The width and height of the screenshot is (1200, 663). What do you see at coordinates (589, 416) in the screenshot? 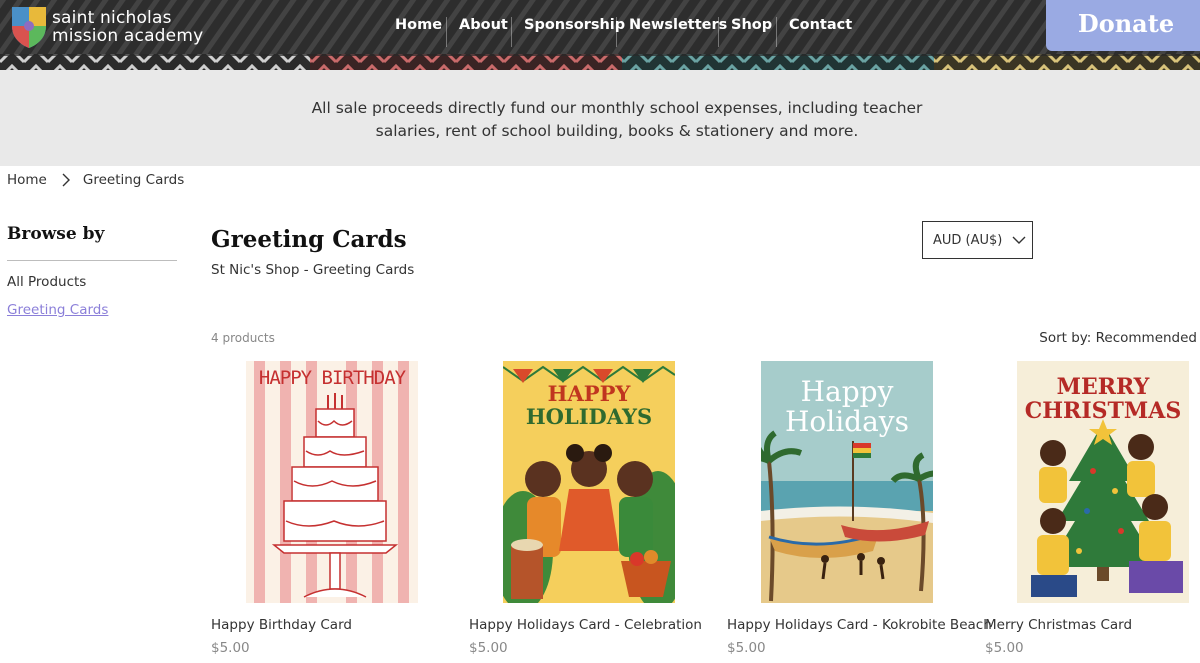
I see `card-headline-line-2: HOLIDAYS` at bounding box center [589, 416].